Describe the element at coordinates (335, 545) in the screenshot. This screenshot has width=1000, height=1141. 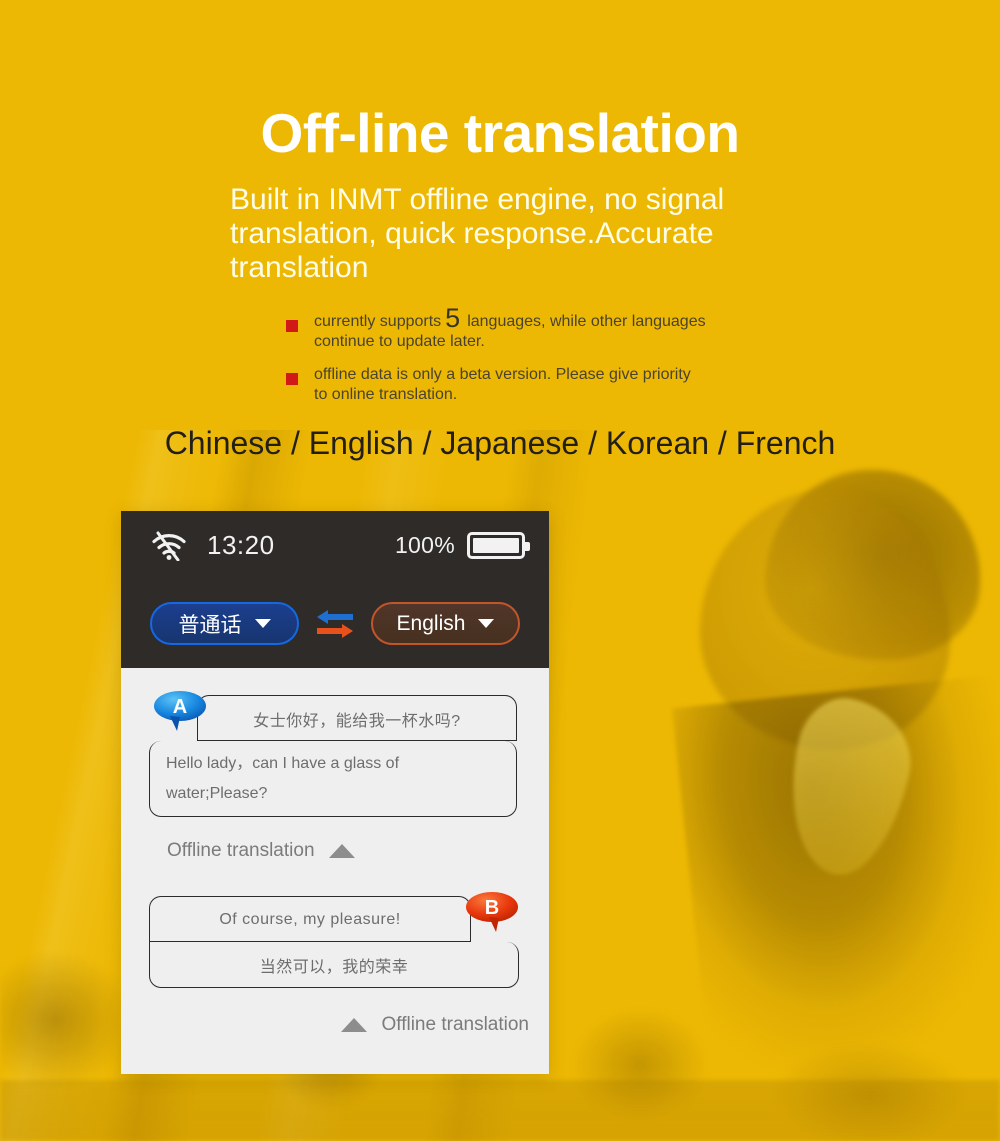
I see `device-status-bar: 13:20 100%` at that location.